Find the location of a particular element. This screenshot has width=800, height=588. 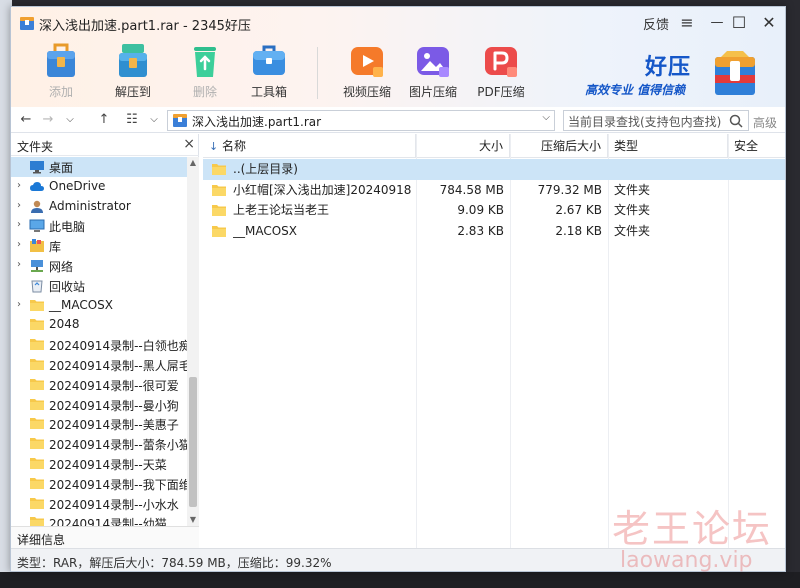

sidebar-item: 2048 is located at coordinates (99, 325).